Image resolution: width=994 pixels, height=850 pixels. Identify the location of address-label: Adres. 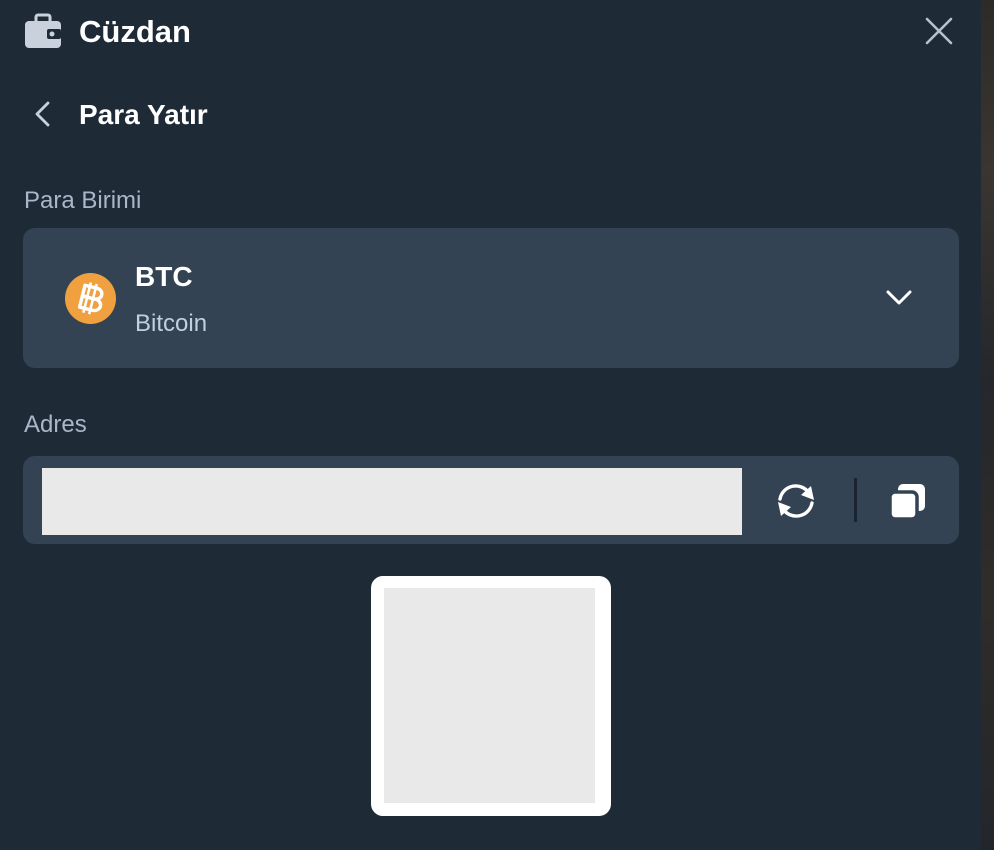
(55, 424).